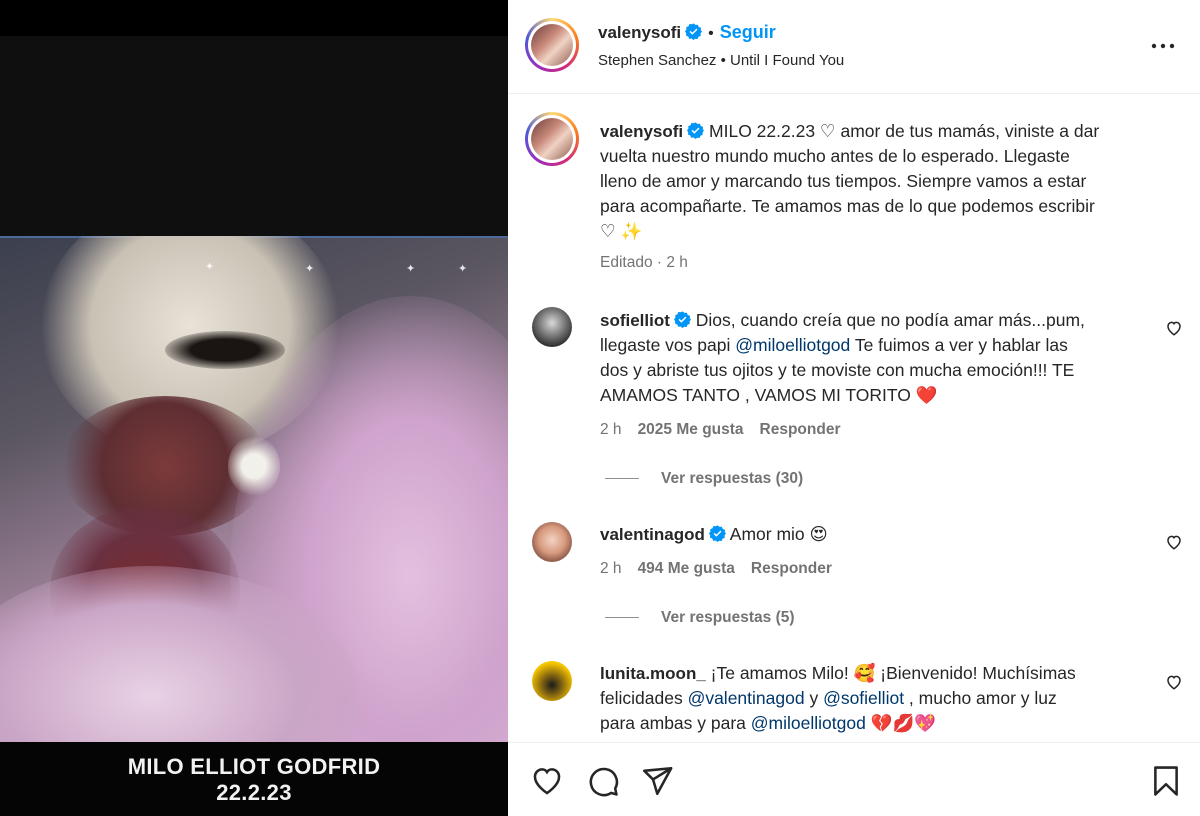  What do you see at coordinates (686, 568) in the screenshot?
I see `comment-likes: 494 Me gusta` at bounding box center [686, 568].